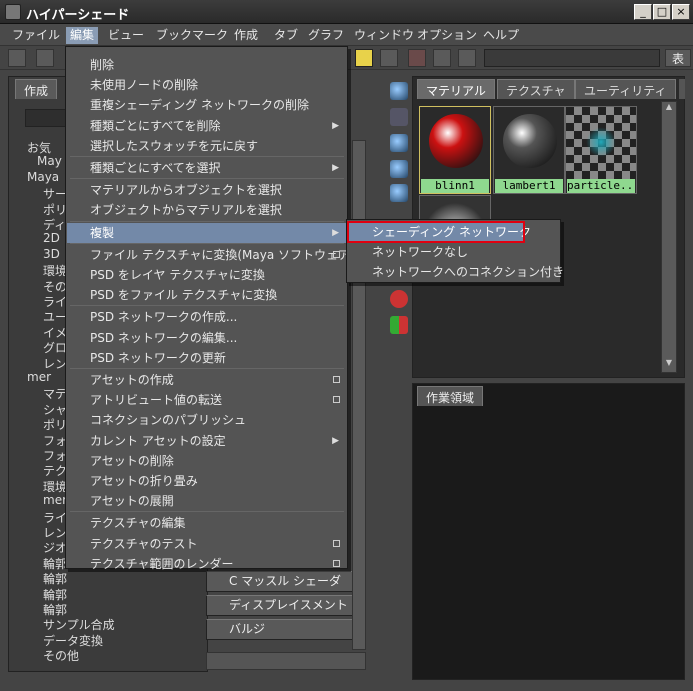 Image resolution: width=693 pixels, height=691 pixels. I want to click on menu-separator, so click(207, 243).